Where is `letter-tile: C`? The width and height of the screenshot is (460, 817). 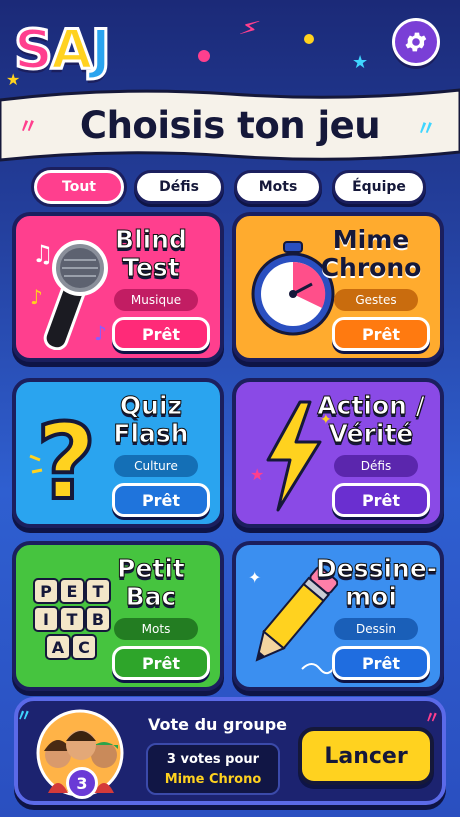
letter-tile: C is located at coordinates (84, 647).